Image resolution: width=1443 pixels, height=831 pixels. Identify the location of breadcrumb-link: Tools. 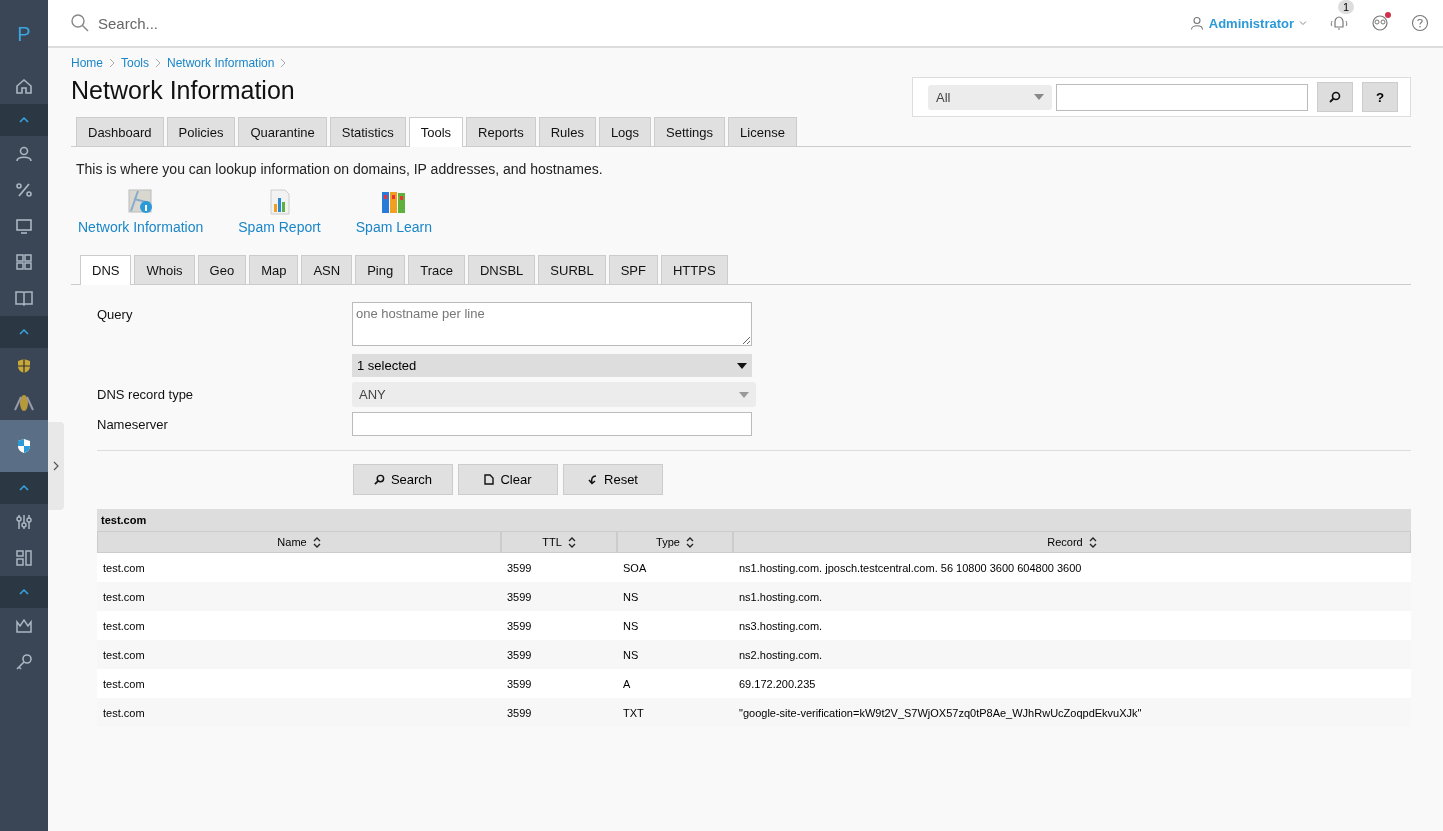
(135, 63).